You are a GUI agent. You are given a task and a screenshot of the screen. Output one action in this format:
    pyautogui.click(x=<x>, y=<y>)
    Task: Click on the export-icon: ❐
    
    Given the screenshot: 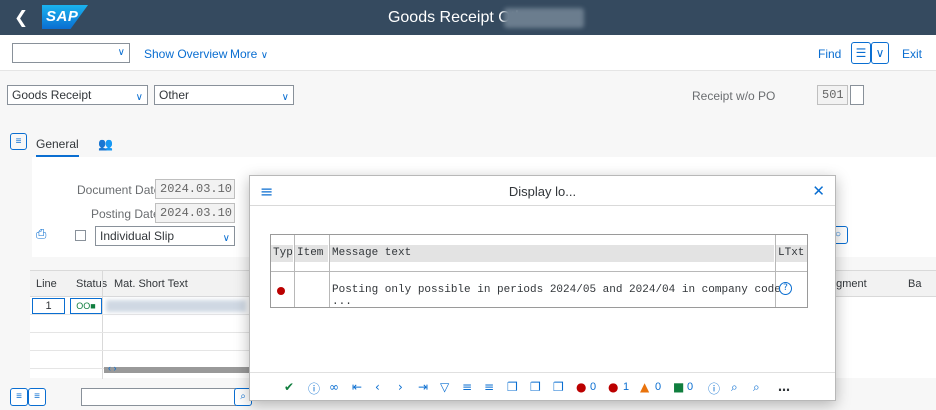 What is the action you would take?
    pyautogui.click(x=558, y=387)
    